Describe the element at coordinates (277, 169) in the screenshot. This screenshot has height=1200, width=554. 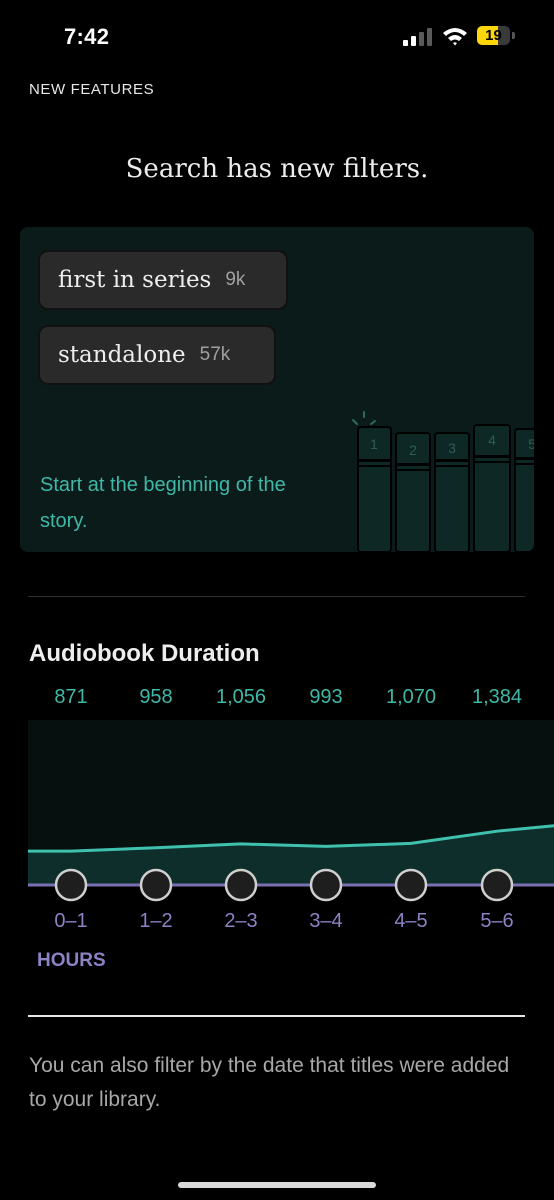
I see `page-title: Search has new filters.` at that location.